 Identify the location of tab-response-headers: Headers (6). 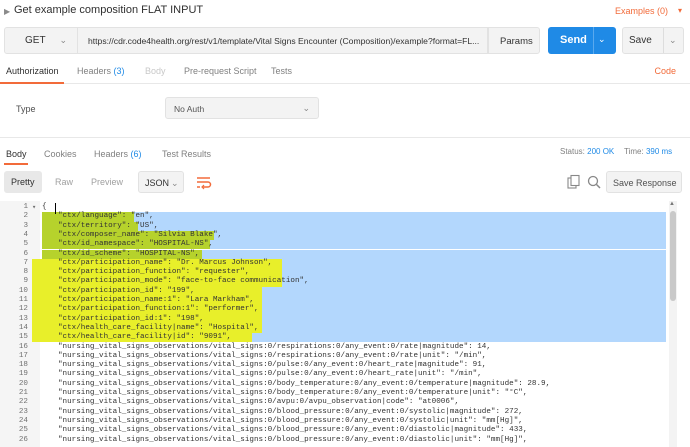
(118, 154).